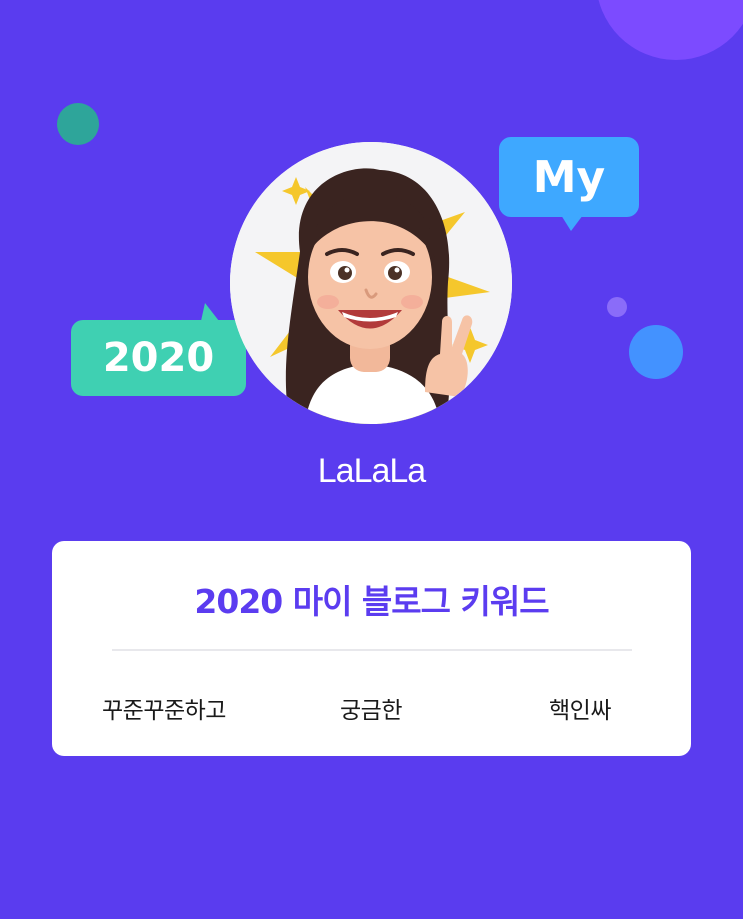 The width and height of the screenshot is (743, 919). Describe the element at coordinates (371, 471) in the screenshot. I see `profile-name: LaLaLa` at that location.